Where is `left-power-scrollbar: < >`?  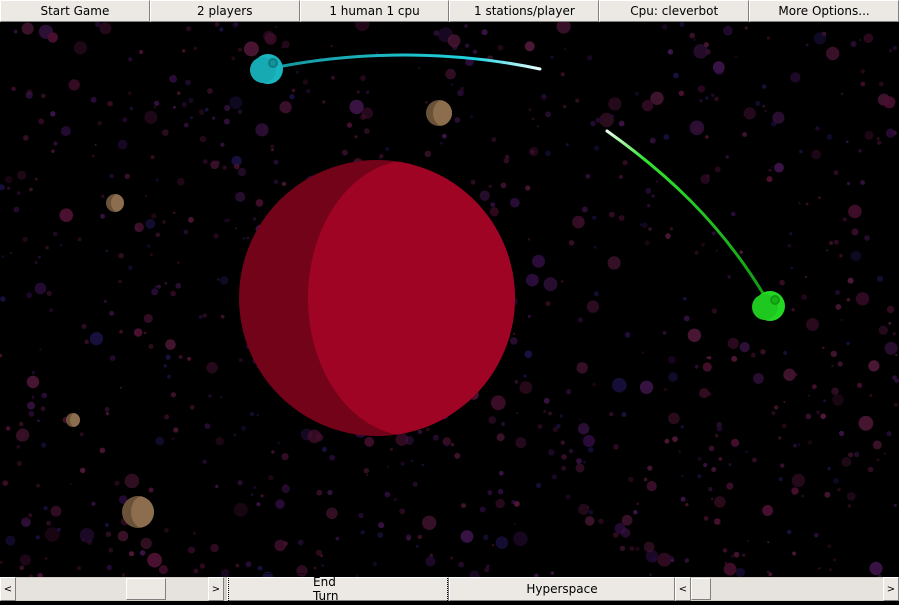 left-power-scrollbar: < > is located at coordinates (113, 589).